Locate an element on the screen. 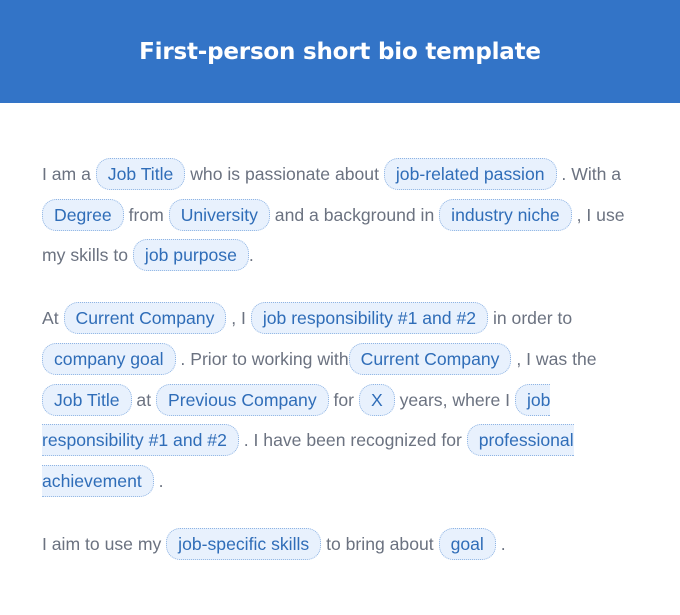  text-segment: for is located at coordinates (343, 399).